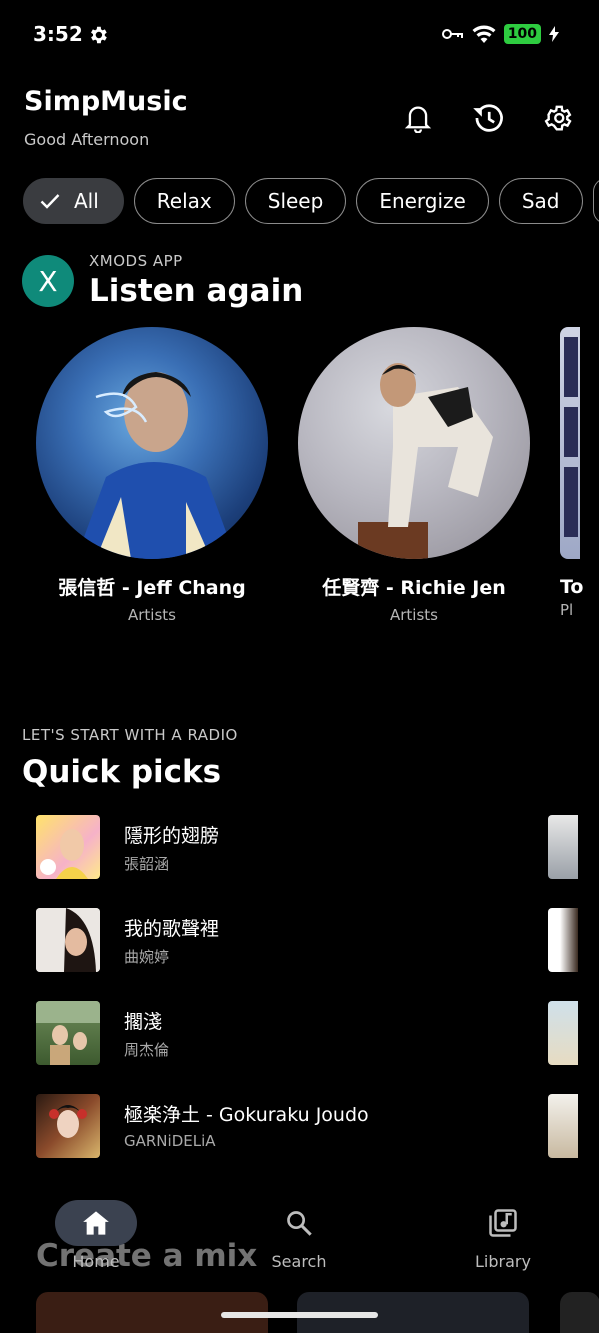 This screenshot has height=1333, width=599. What do you see at coordinates (152, 588) in the screenshot?
I see `artist-name: 張信哲 - Jeff Chang` at bounding box center [152, 588].